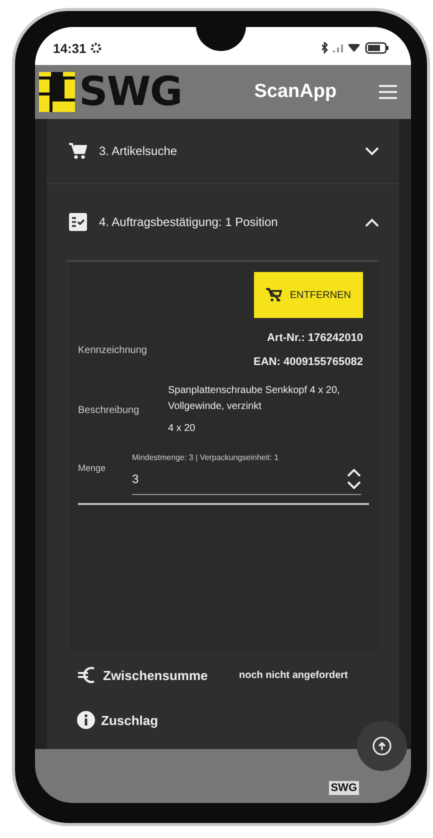 This screenshot has width=433, height=838. I want to click on arrow-up-icon, so click(382, 746).